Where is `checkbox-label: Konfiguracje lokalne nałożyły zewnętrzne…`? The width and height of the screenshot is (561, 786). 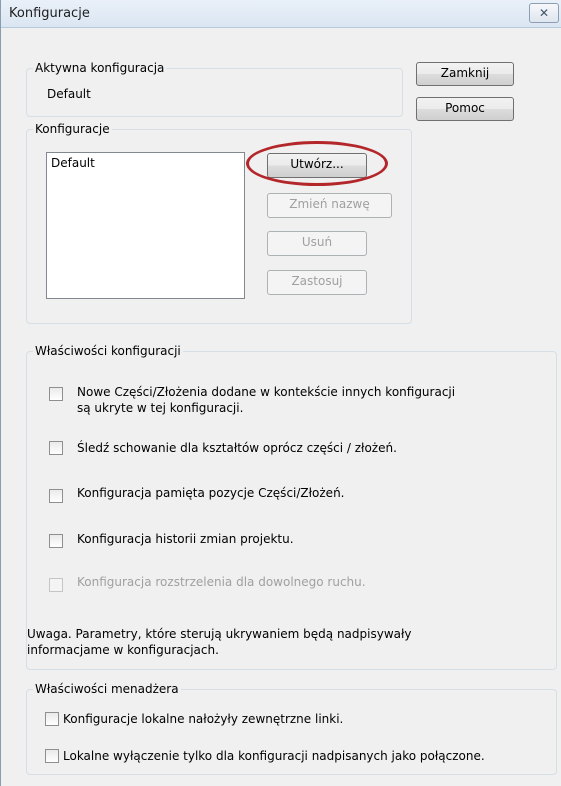
checkbox-label: Konfiguracje lokalne nałożyły zewnętrzne… is located at coordinates (203, 719).